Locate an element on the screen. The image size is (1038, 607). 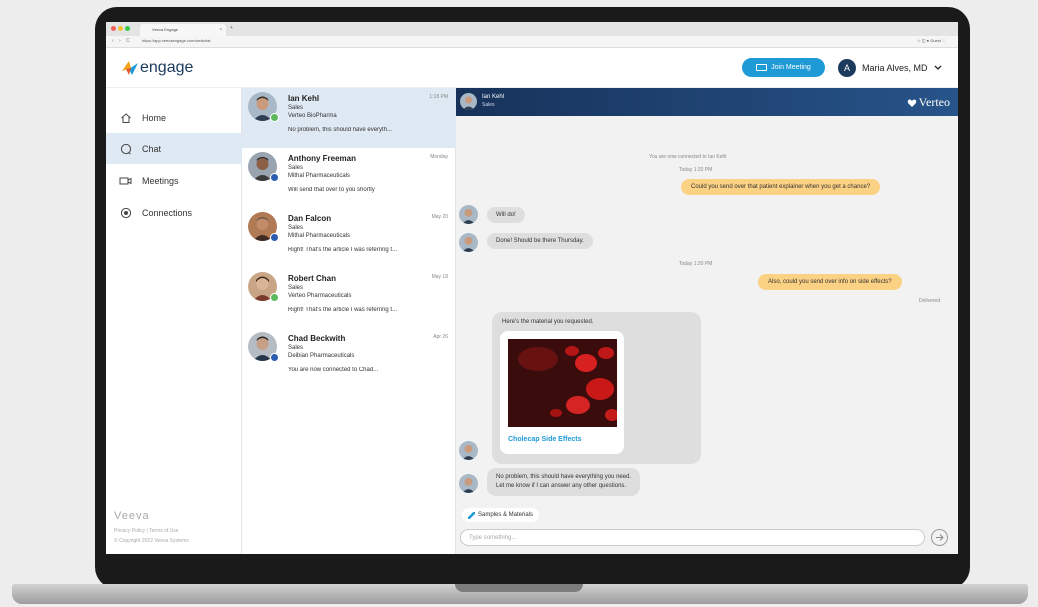
maximize-window-dot is located at coordinates (127, 28).